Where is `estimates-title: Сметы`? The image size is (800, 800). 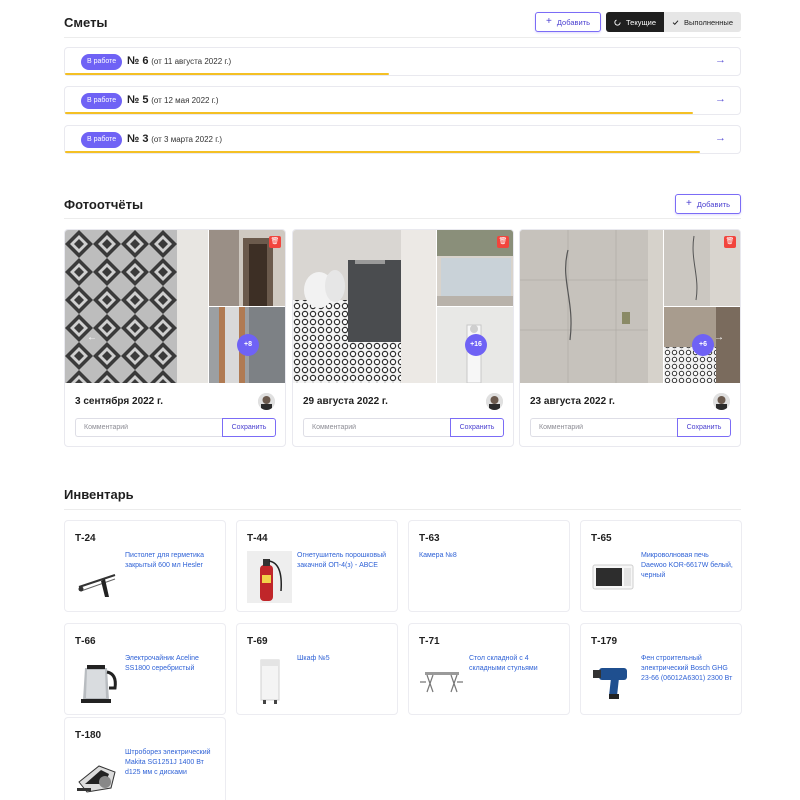 estimates-title: Сметы is located at coordinates (86, 22).